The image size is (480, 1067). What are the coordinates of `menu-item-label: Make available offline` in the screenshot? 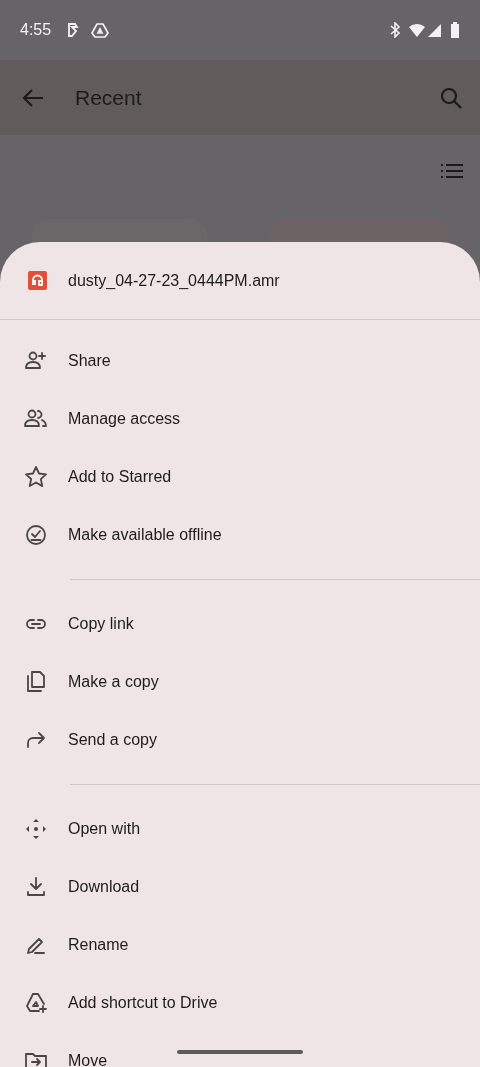 It's located at (145, 535).